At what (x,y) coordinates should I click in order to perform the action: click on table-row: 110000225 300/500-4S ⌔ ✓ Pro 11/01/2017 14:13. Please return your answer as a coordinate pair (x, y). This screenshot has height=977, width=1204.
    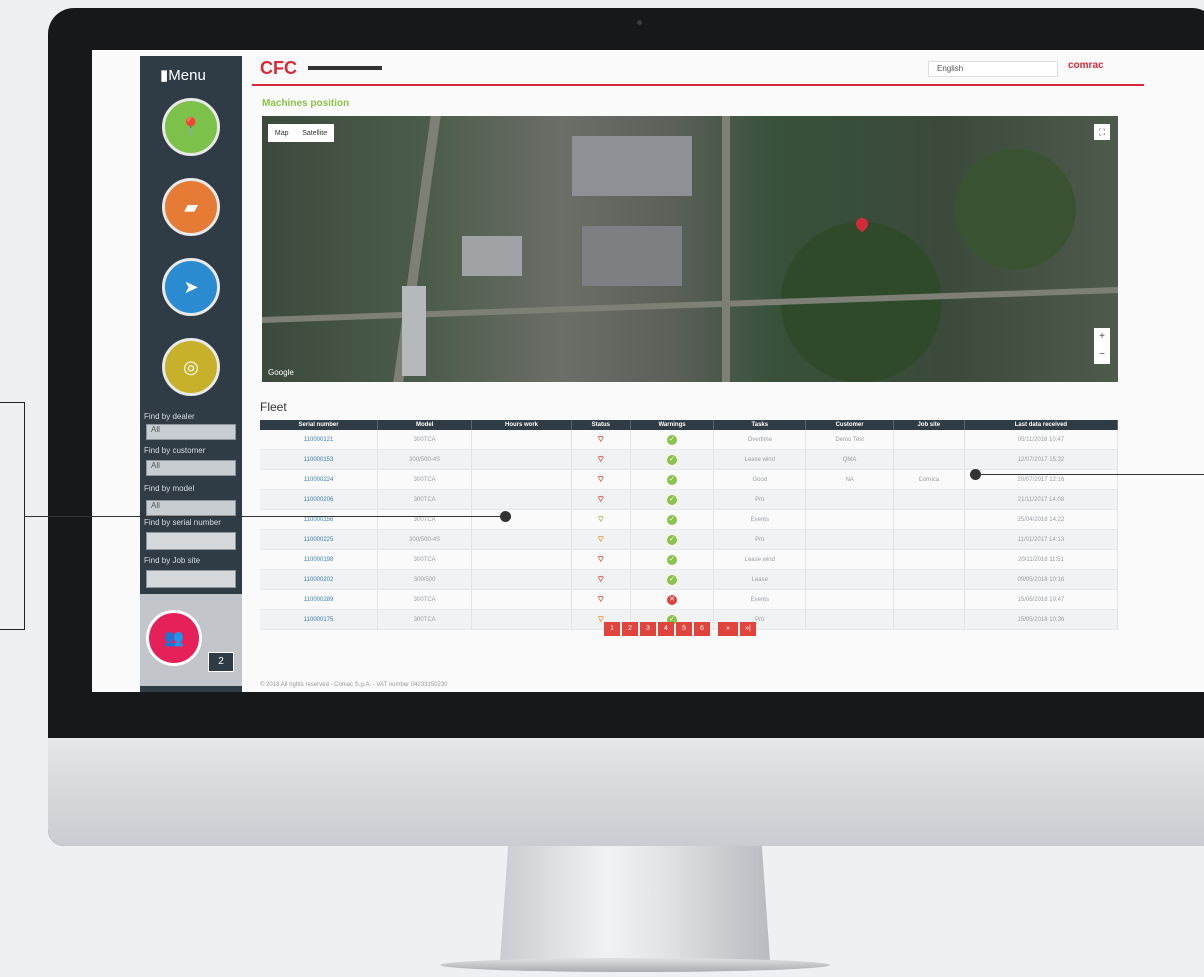
    Looking at the image, I should click on (689, 539).